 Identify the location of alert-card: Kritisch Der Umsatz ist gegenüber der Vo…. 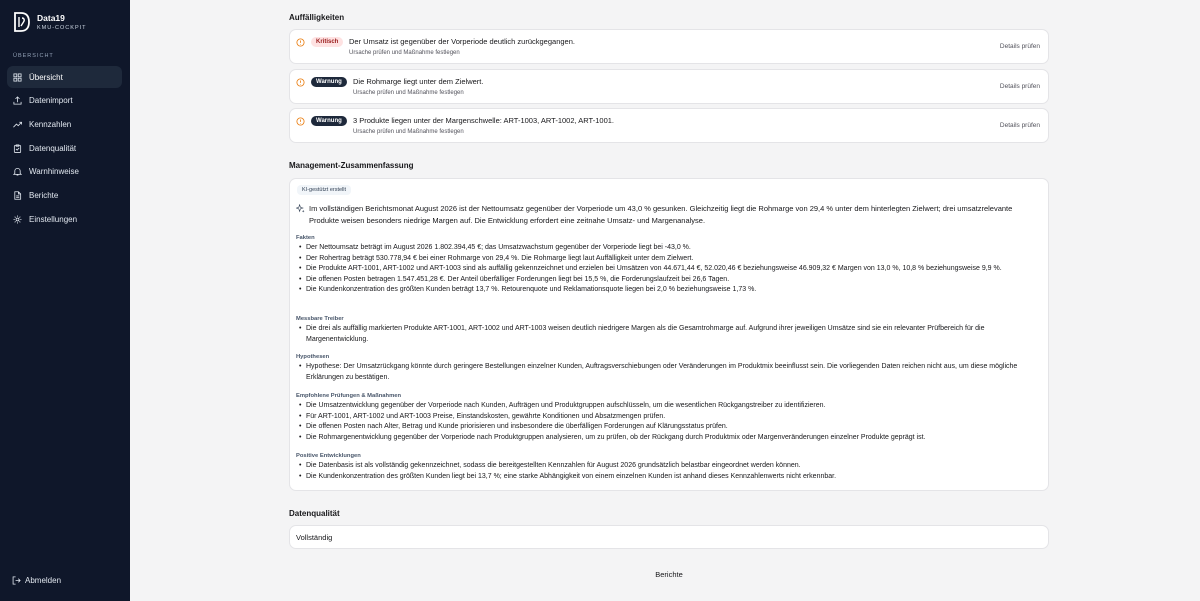
(669, 46).